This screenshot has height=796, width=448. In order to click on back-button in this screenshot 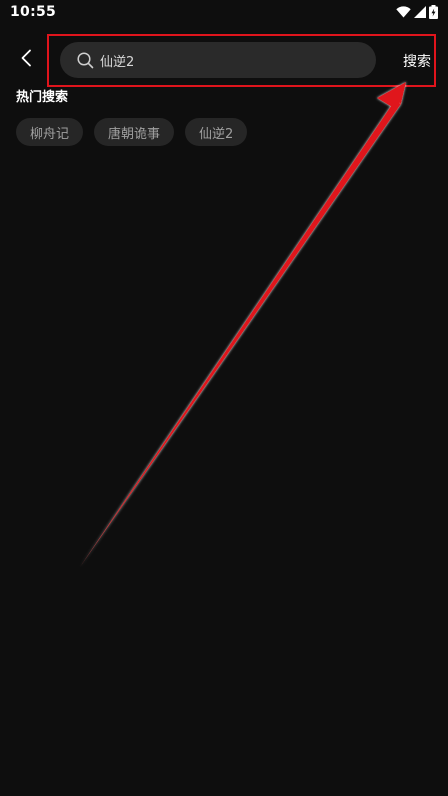, I will do `click(26, 60)`.